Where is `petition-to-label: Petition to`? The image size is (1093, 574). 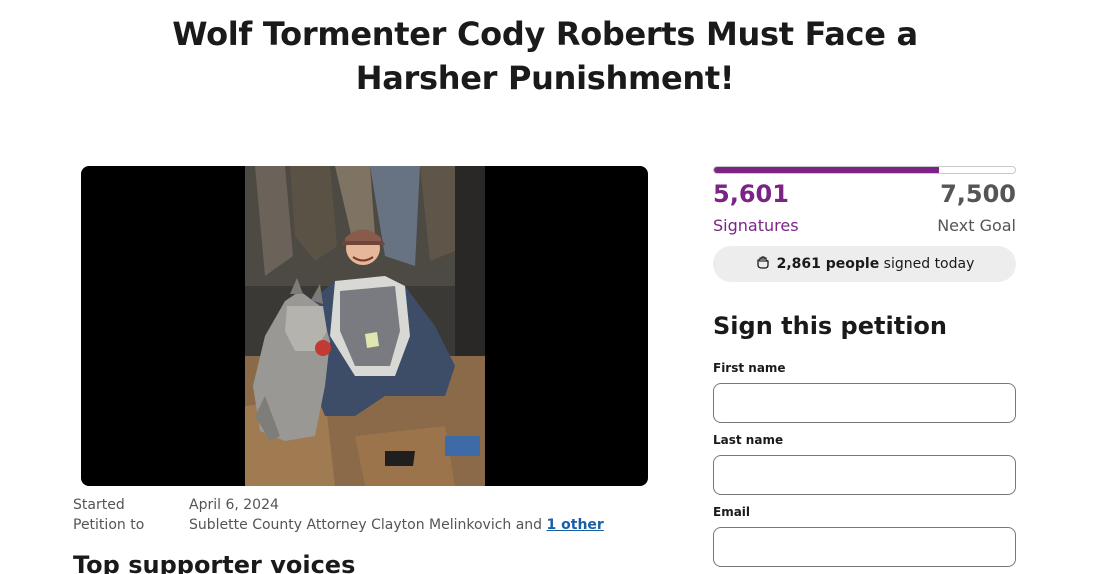
petition-to-label: Petition to is located at coordinates (109, 525).